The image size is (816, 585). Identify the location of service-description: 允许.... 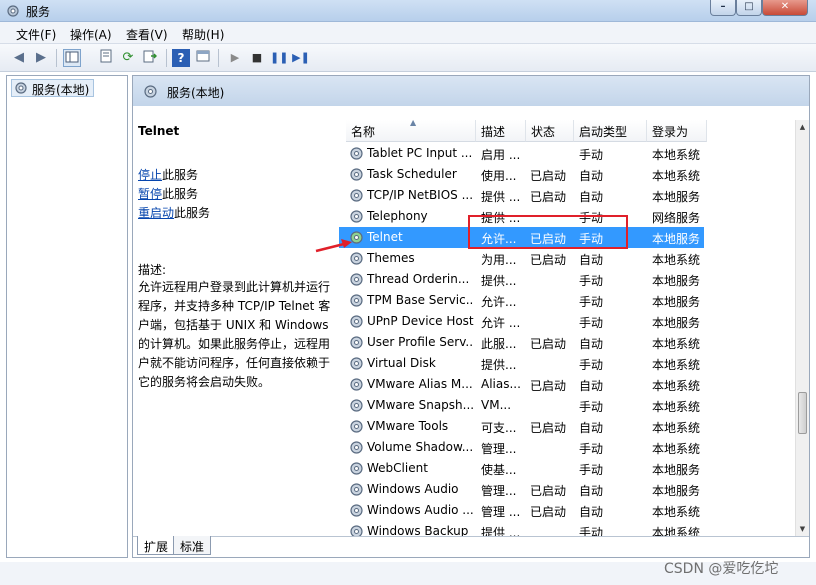
(499, 302).